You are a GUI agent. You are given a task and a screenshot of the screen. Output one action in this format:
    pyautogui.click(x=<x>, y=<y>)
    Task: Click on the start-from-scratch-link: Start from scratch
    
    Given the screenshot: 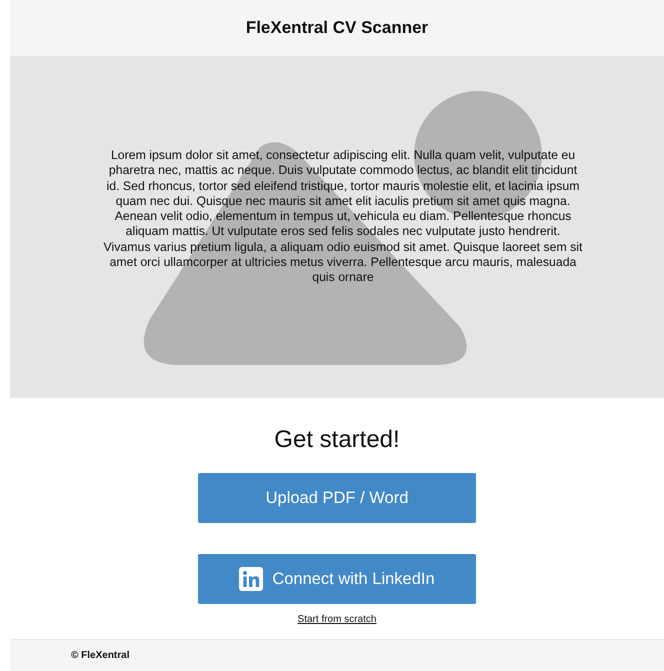 What is the action you would take?
    pyautogui.click(x=337, y=619)
    